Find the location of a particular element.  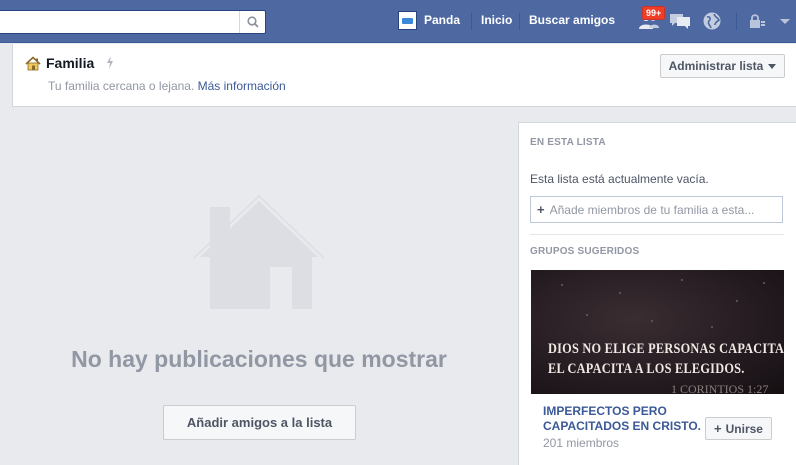

lock-icon is located at coordinates (757, 21).